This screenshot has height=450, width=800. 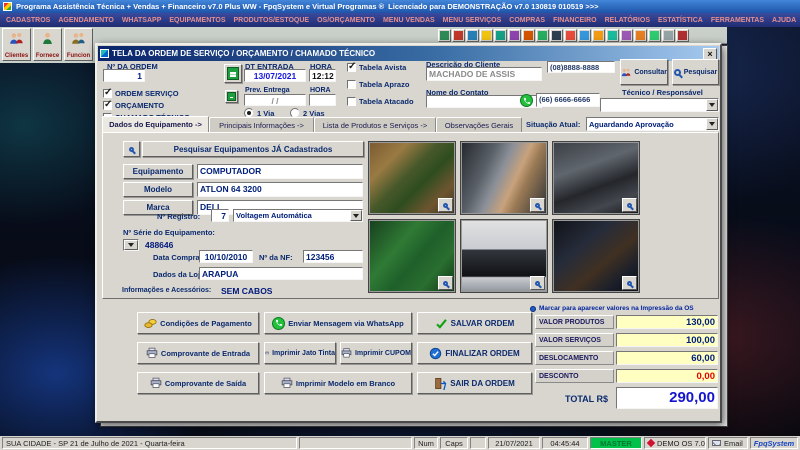 What do you see at coordinates (376, 353) in the screenshot?
I see `print-cupom-button: Imprimir CUPOM` at bounding box center [376, 353].